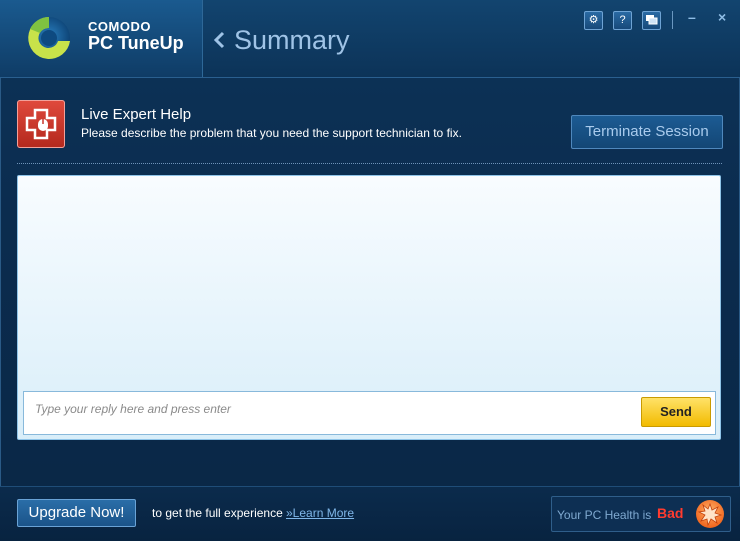 Image resolution: width=740 pixels, height=541 pixels. What do you see at coordinates (292, 39) in the screenshot?
I see `page-title: Summary` at bounding box center [292, 39].